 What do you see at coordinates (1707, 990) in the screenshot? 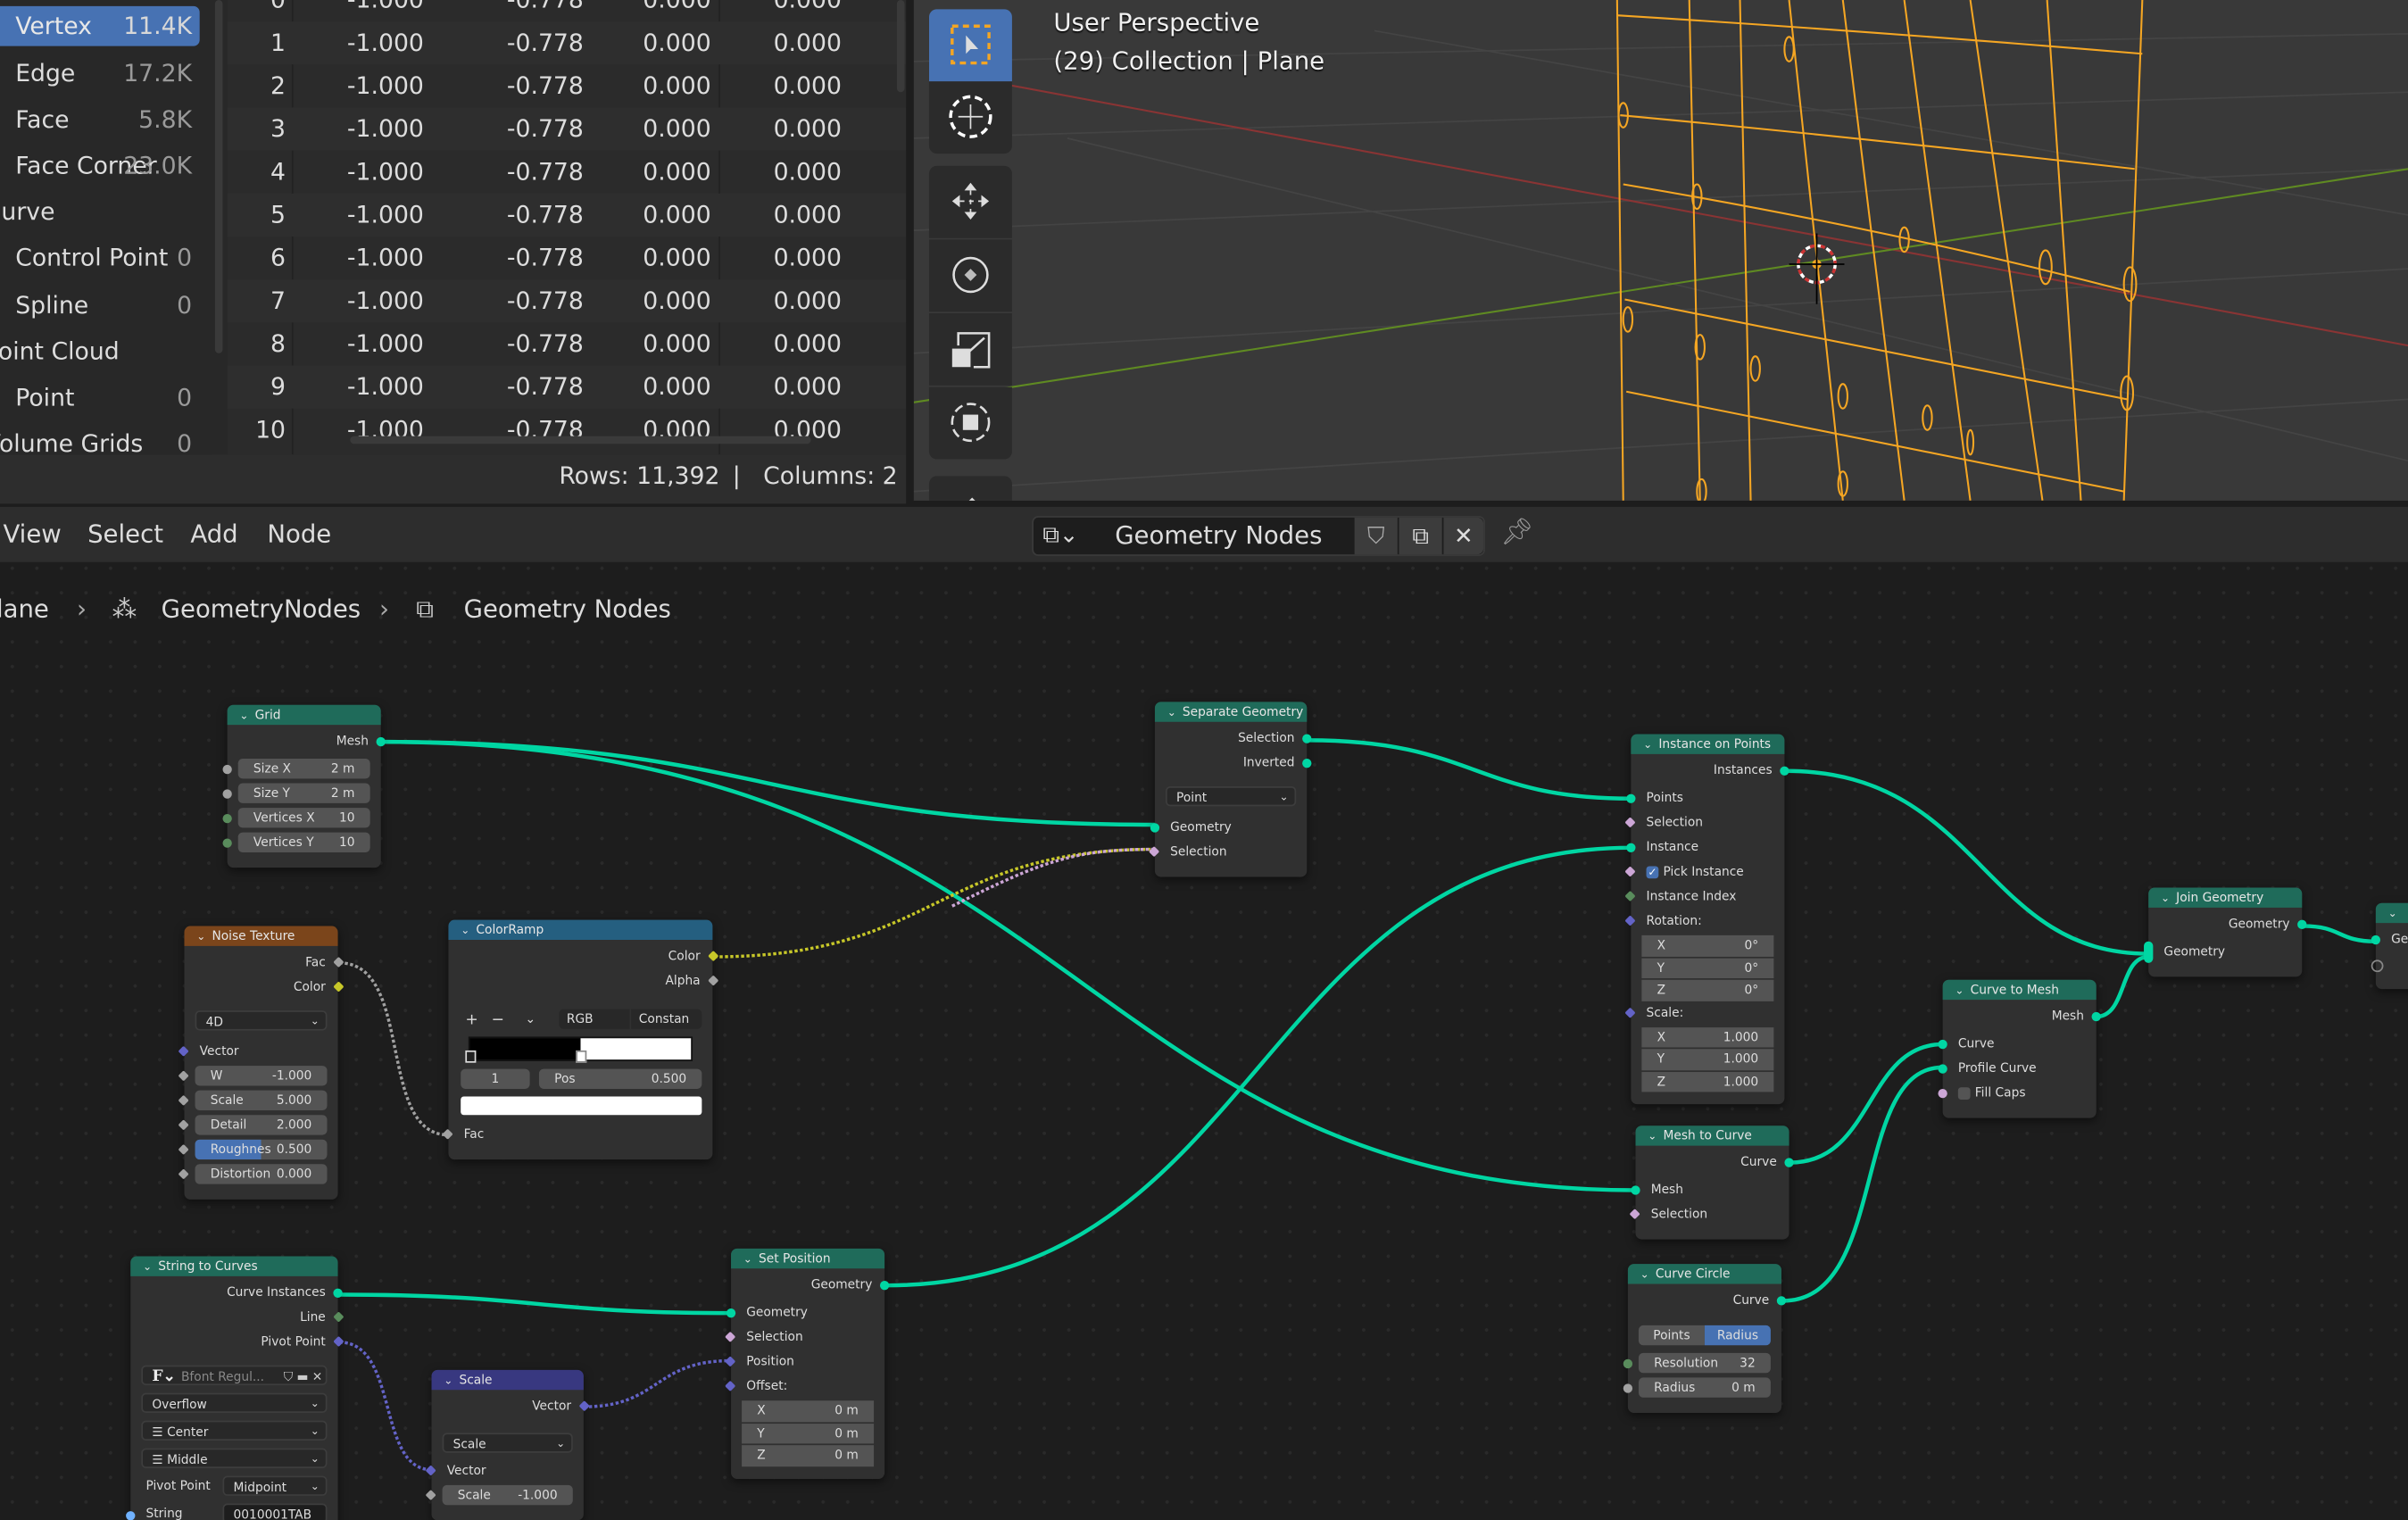
I see `vector-component-field: Z 0°` at bounding box center [1707, 990].